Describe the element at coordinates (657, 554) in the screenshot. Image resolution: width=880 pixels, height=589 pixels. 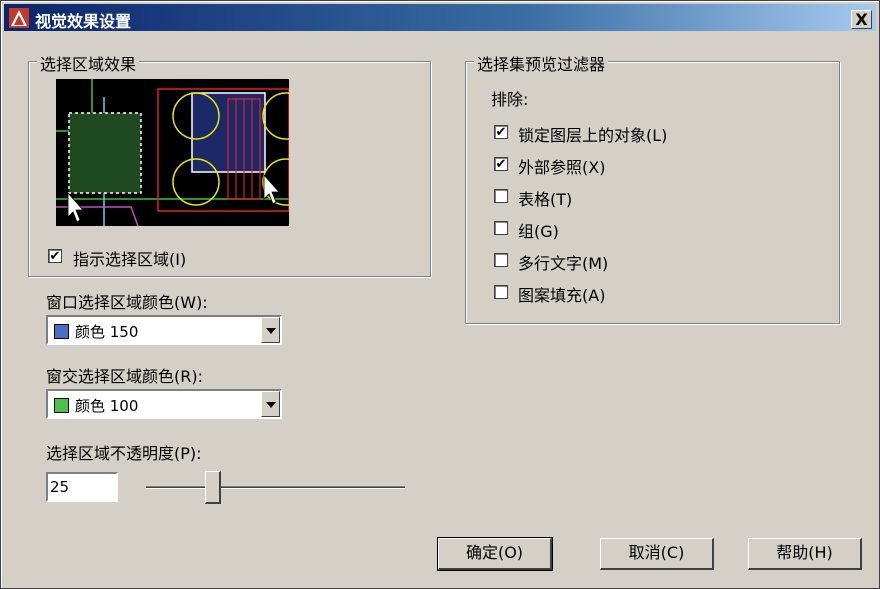
I see `cancel-button: 取消(C)` at that location.